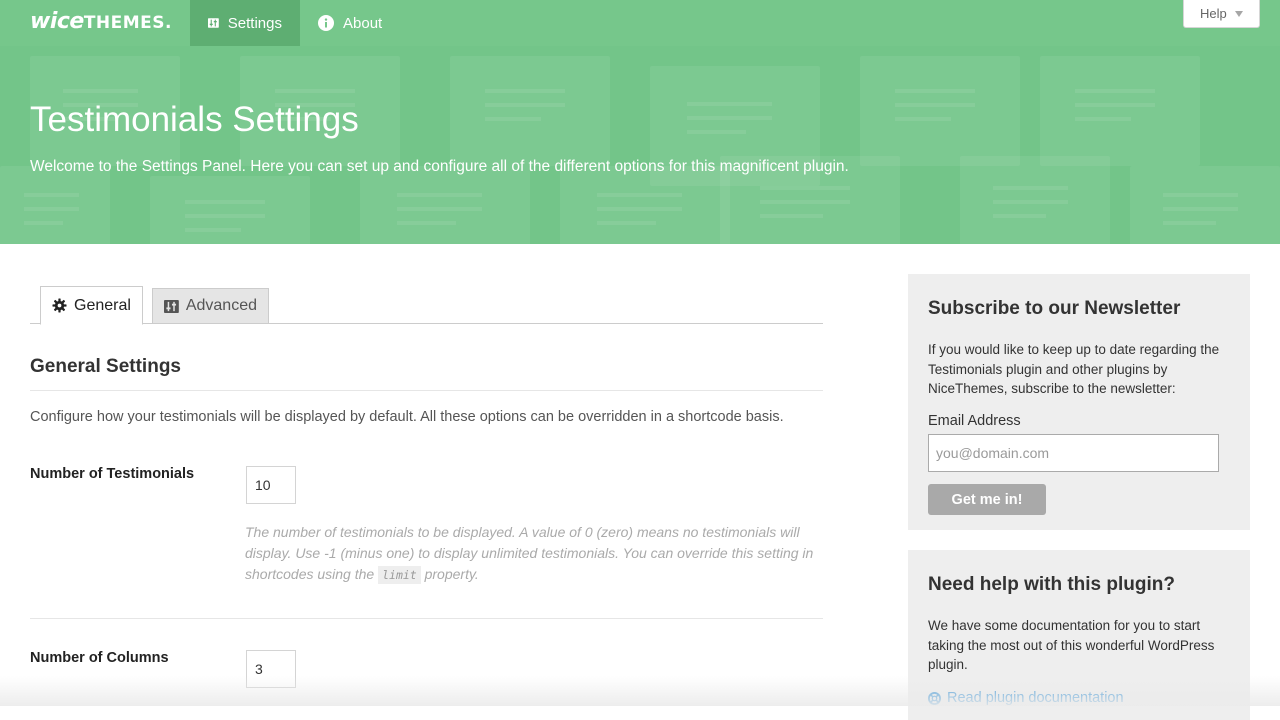  Describe the element at coordinates (426, 305) in the screenshot. I see `settings-tabs: General Advanced` at that location.